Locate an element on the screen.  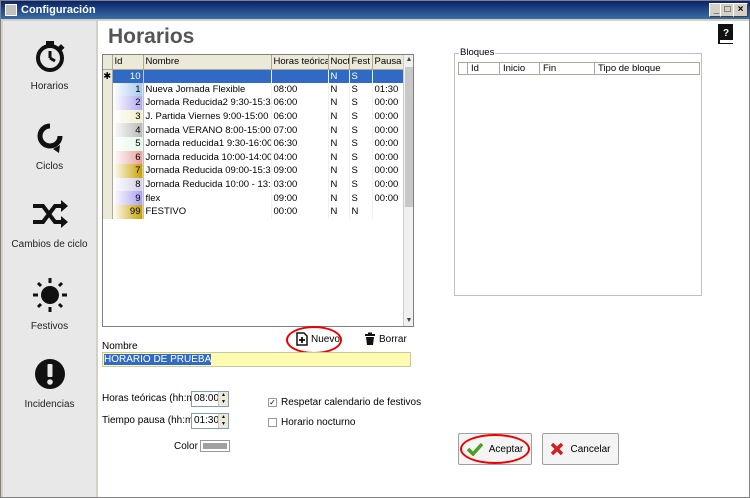
cell-nombre: Jornada Reducida2 9:30-15:30 is located at coordinates (207, 103).